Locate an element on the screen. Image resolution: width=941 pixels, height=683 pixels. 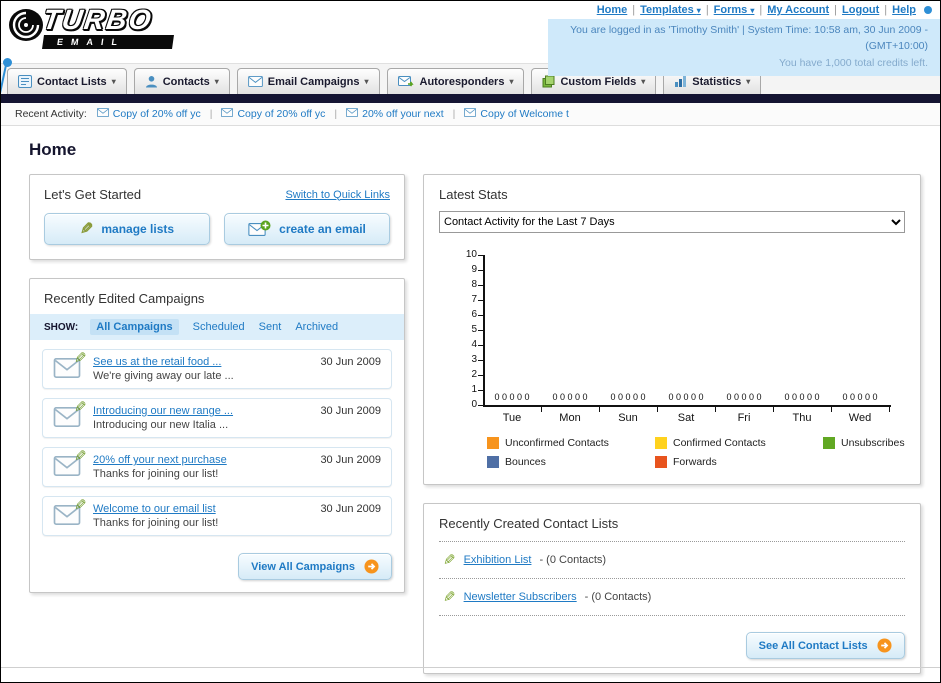
legend-bounces: Bounces is located at coordinates (571, 462).